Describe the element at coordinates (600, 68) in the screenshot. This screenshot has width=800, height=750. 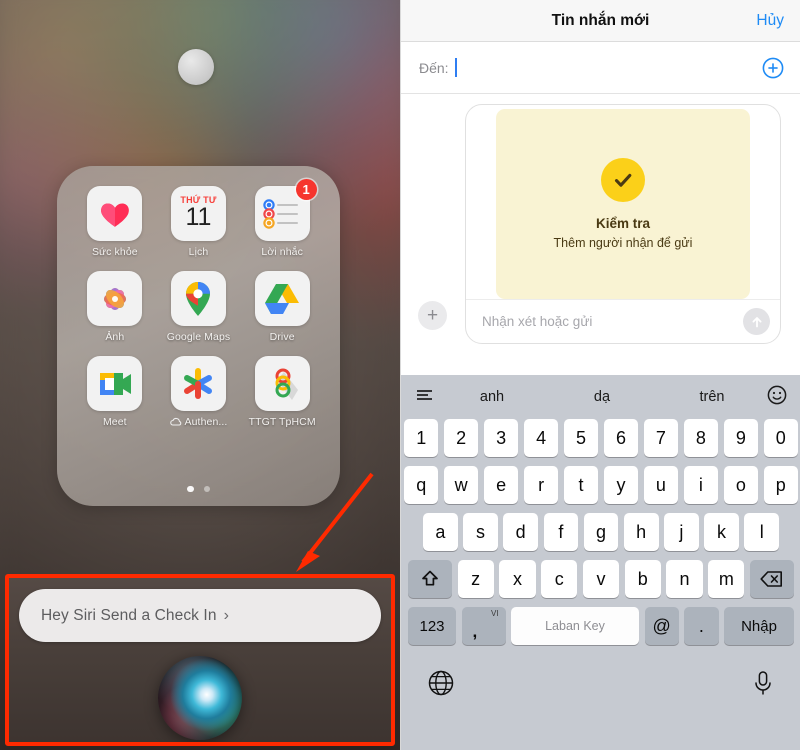
I see `recipient-row: Đến:` at that location.